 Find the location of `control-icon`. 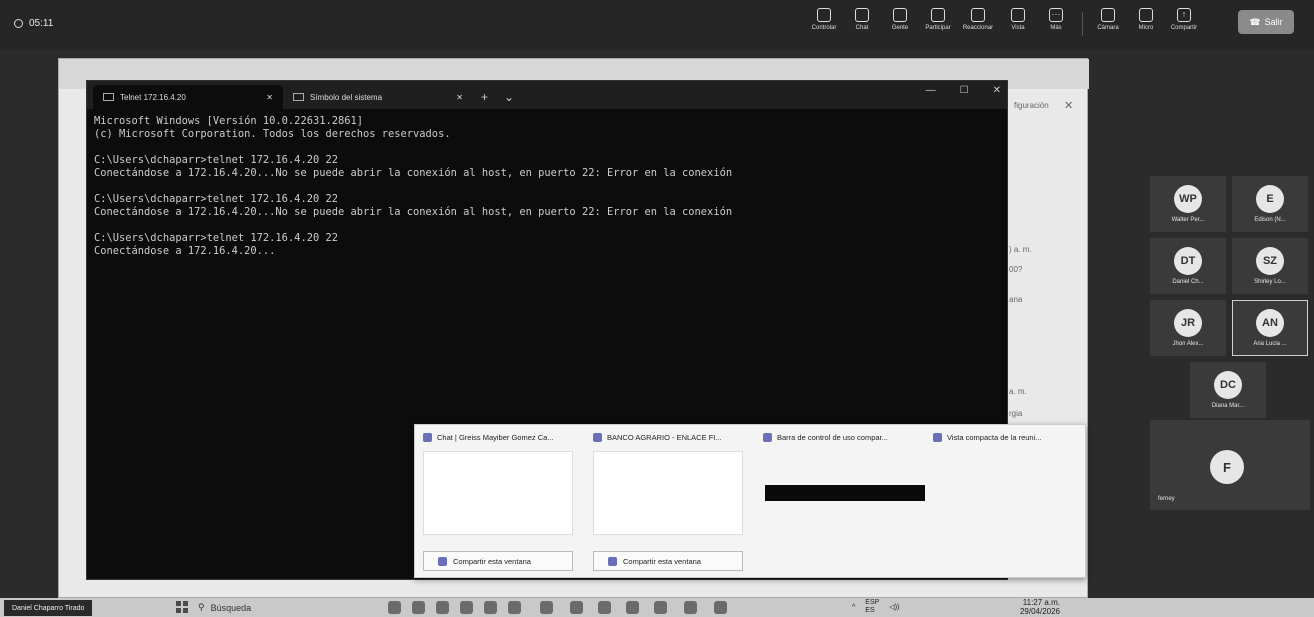

control-icon is located at coordinates (824, 15).